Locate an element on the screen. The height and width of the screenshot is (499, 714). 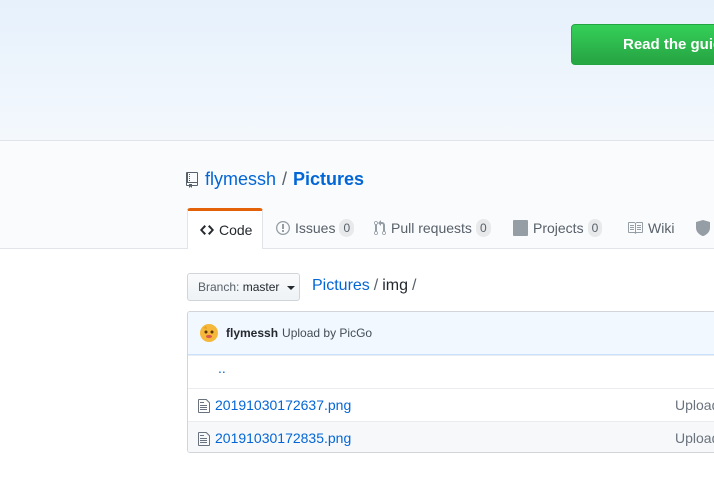
caret-down-icon is located at coordinates (290, 287).